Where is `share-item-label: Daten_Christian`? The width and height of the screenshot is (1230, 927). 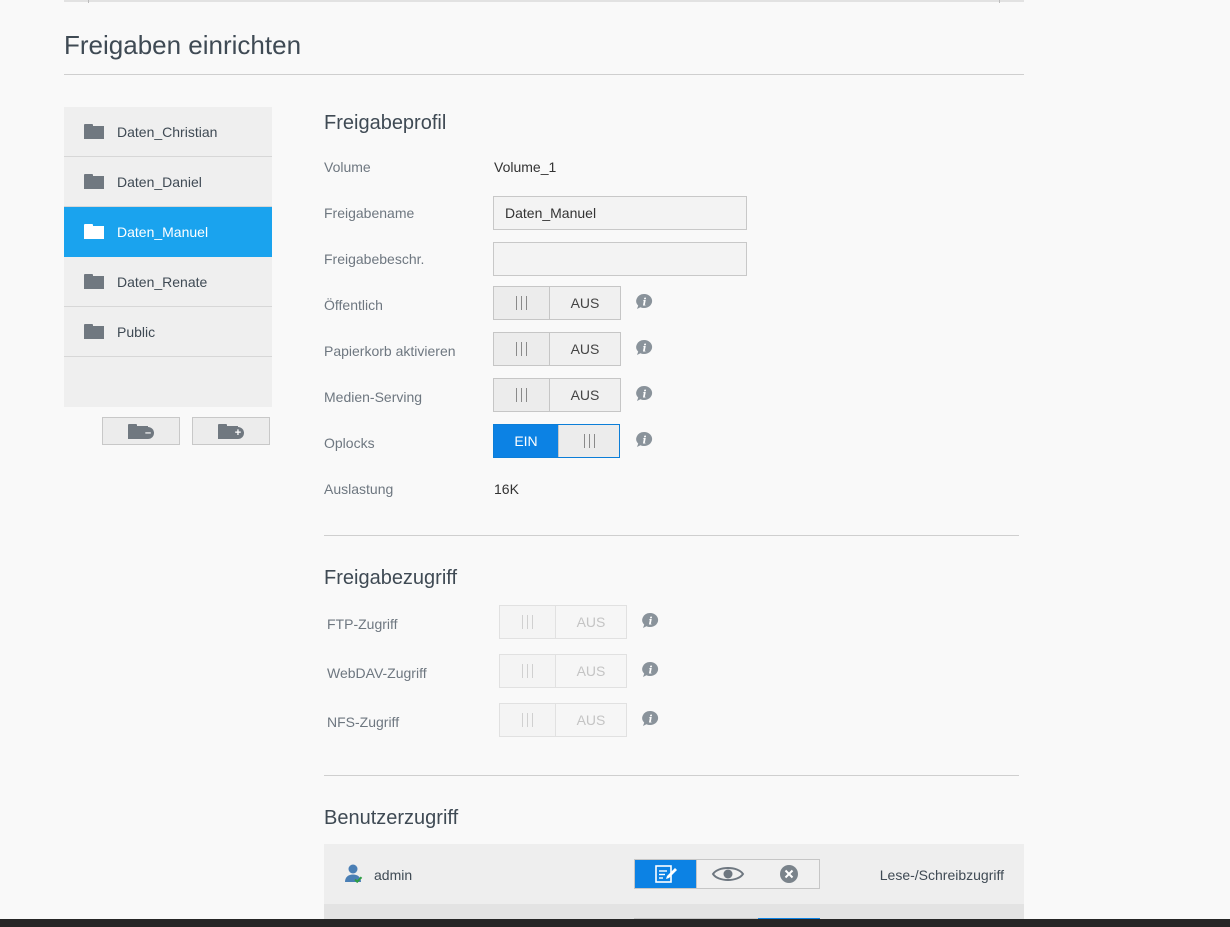
share-item-label: Daten_Christian is located at coordinates (167, 131).